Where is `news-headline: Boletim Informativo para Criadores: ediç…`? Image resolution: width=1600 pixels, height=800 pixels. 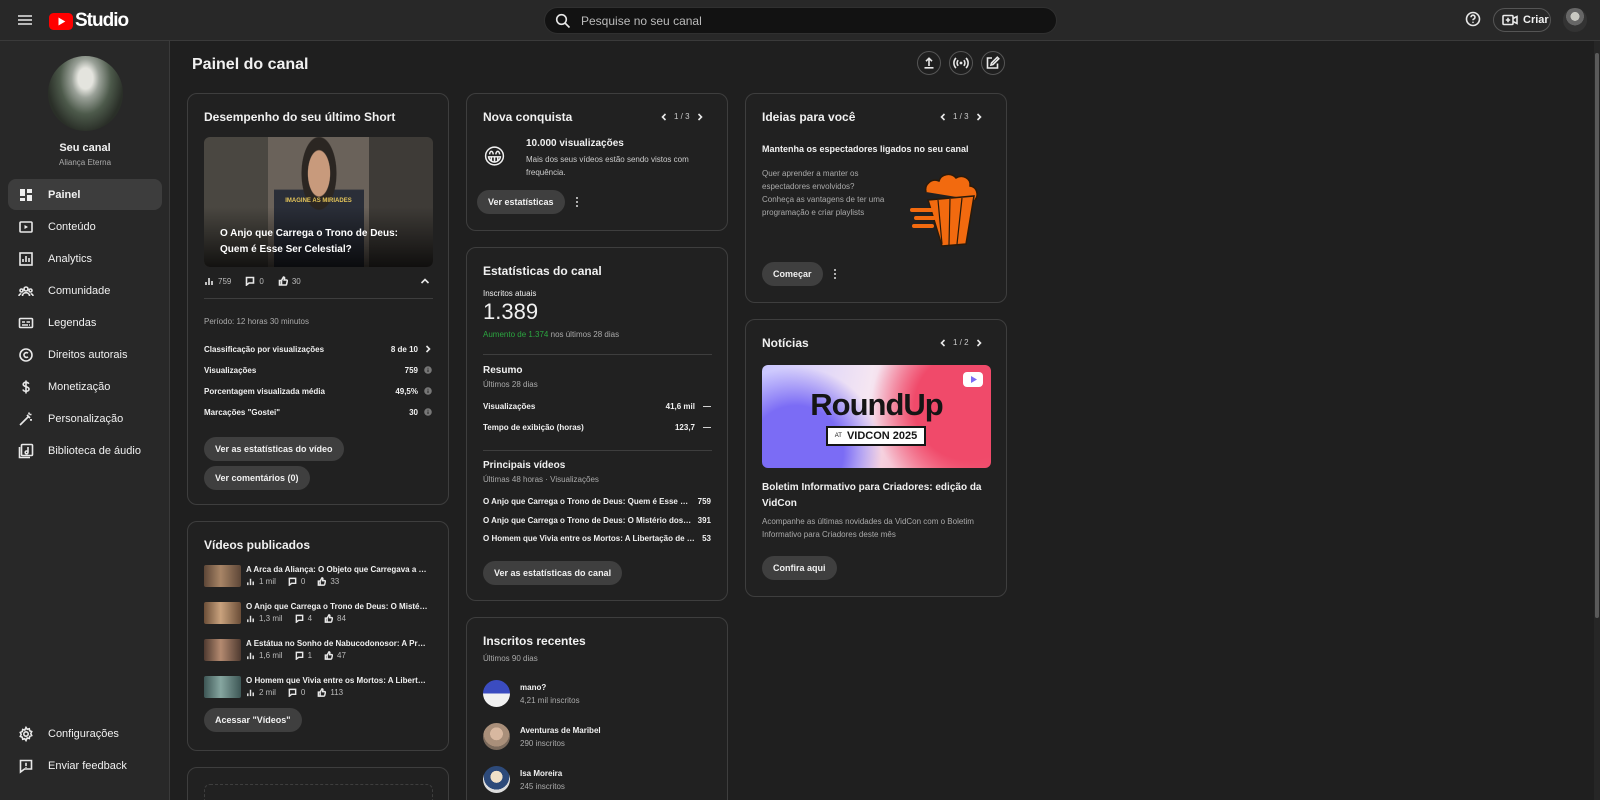
news-headline: Boletim Informativo para Criadores: ediç… is located at coordinates (872, 495).